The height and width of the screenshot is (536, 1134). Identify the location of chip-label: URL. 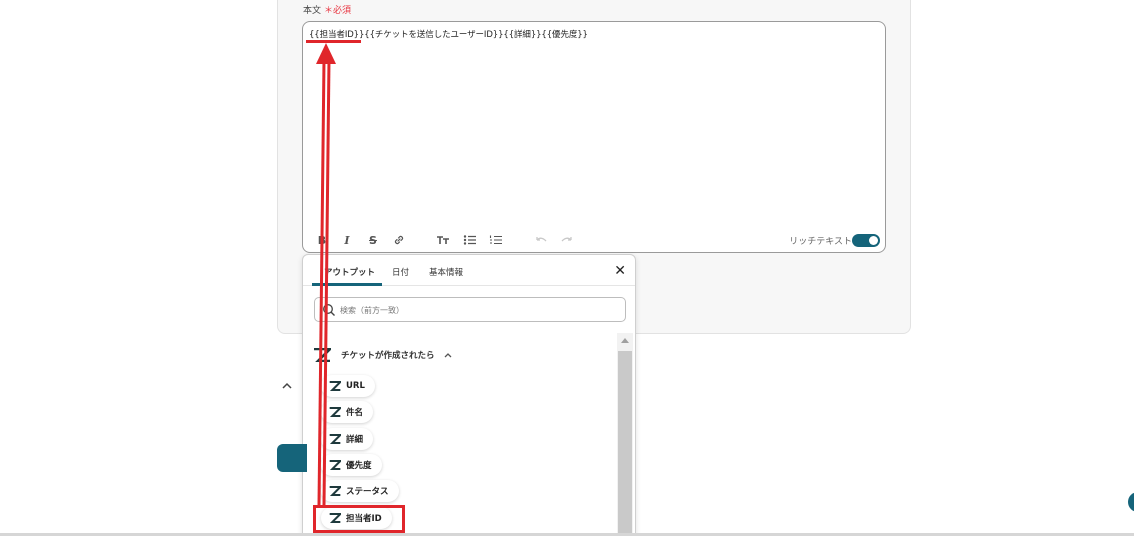
(355, 386).